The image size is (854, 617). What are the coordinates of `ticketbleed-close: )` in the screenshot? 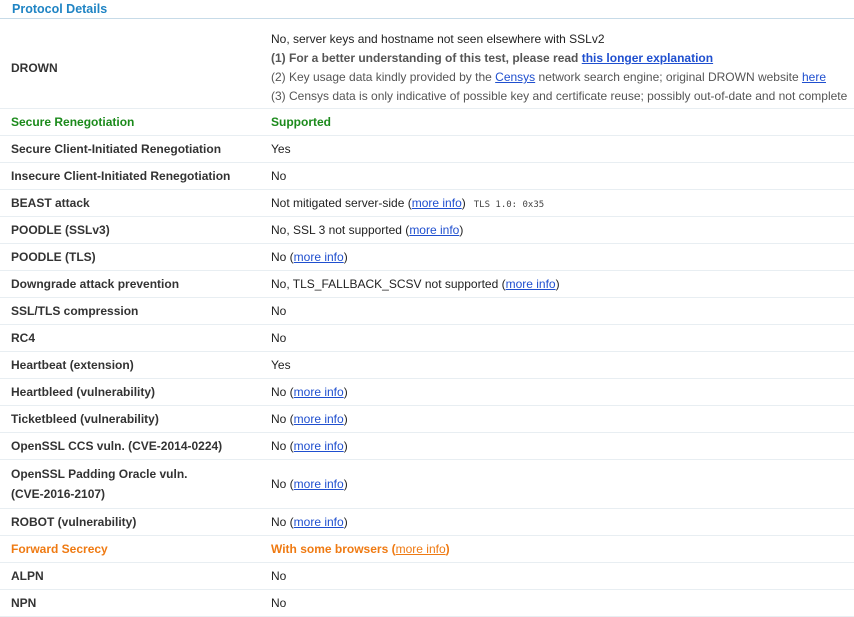 It's located at (345, 419).